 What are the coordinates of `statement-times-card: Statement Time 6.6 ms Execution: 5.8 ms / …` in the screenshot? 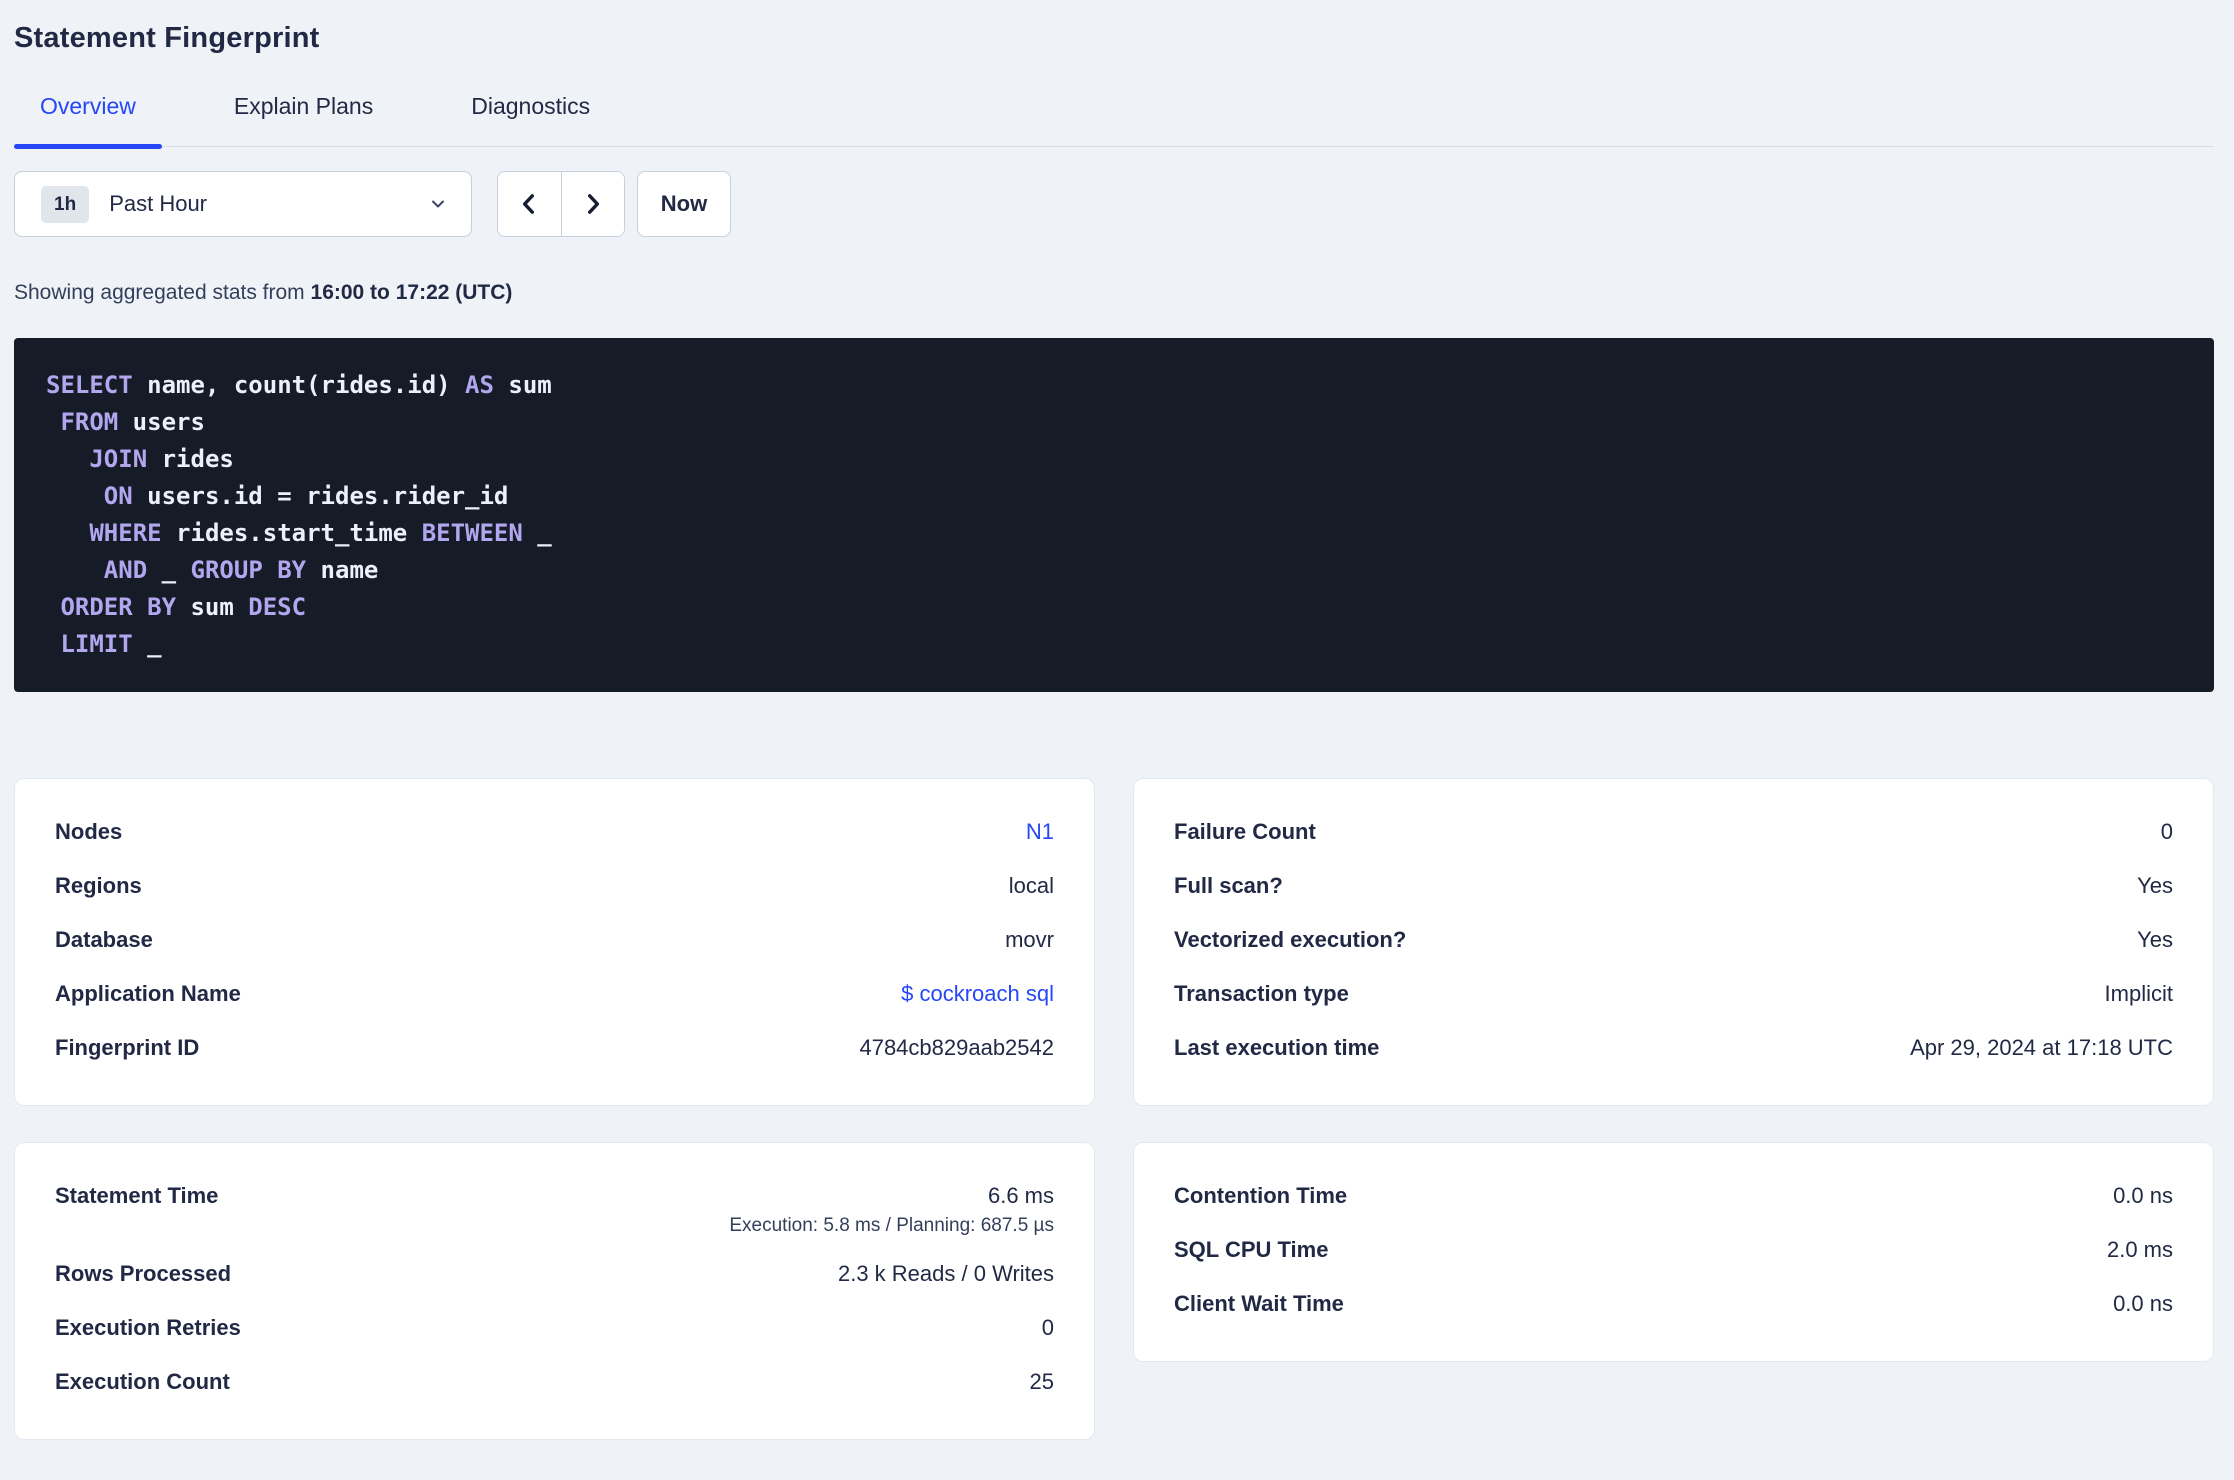 It's located at (554, 1291).